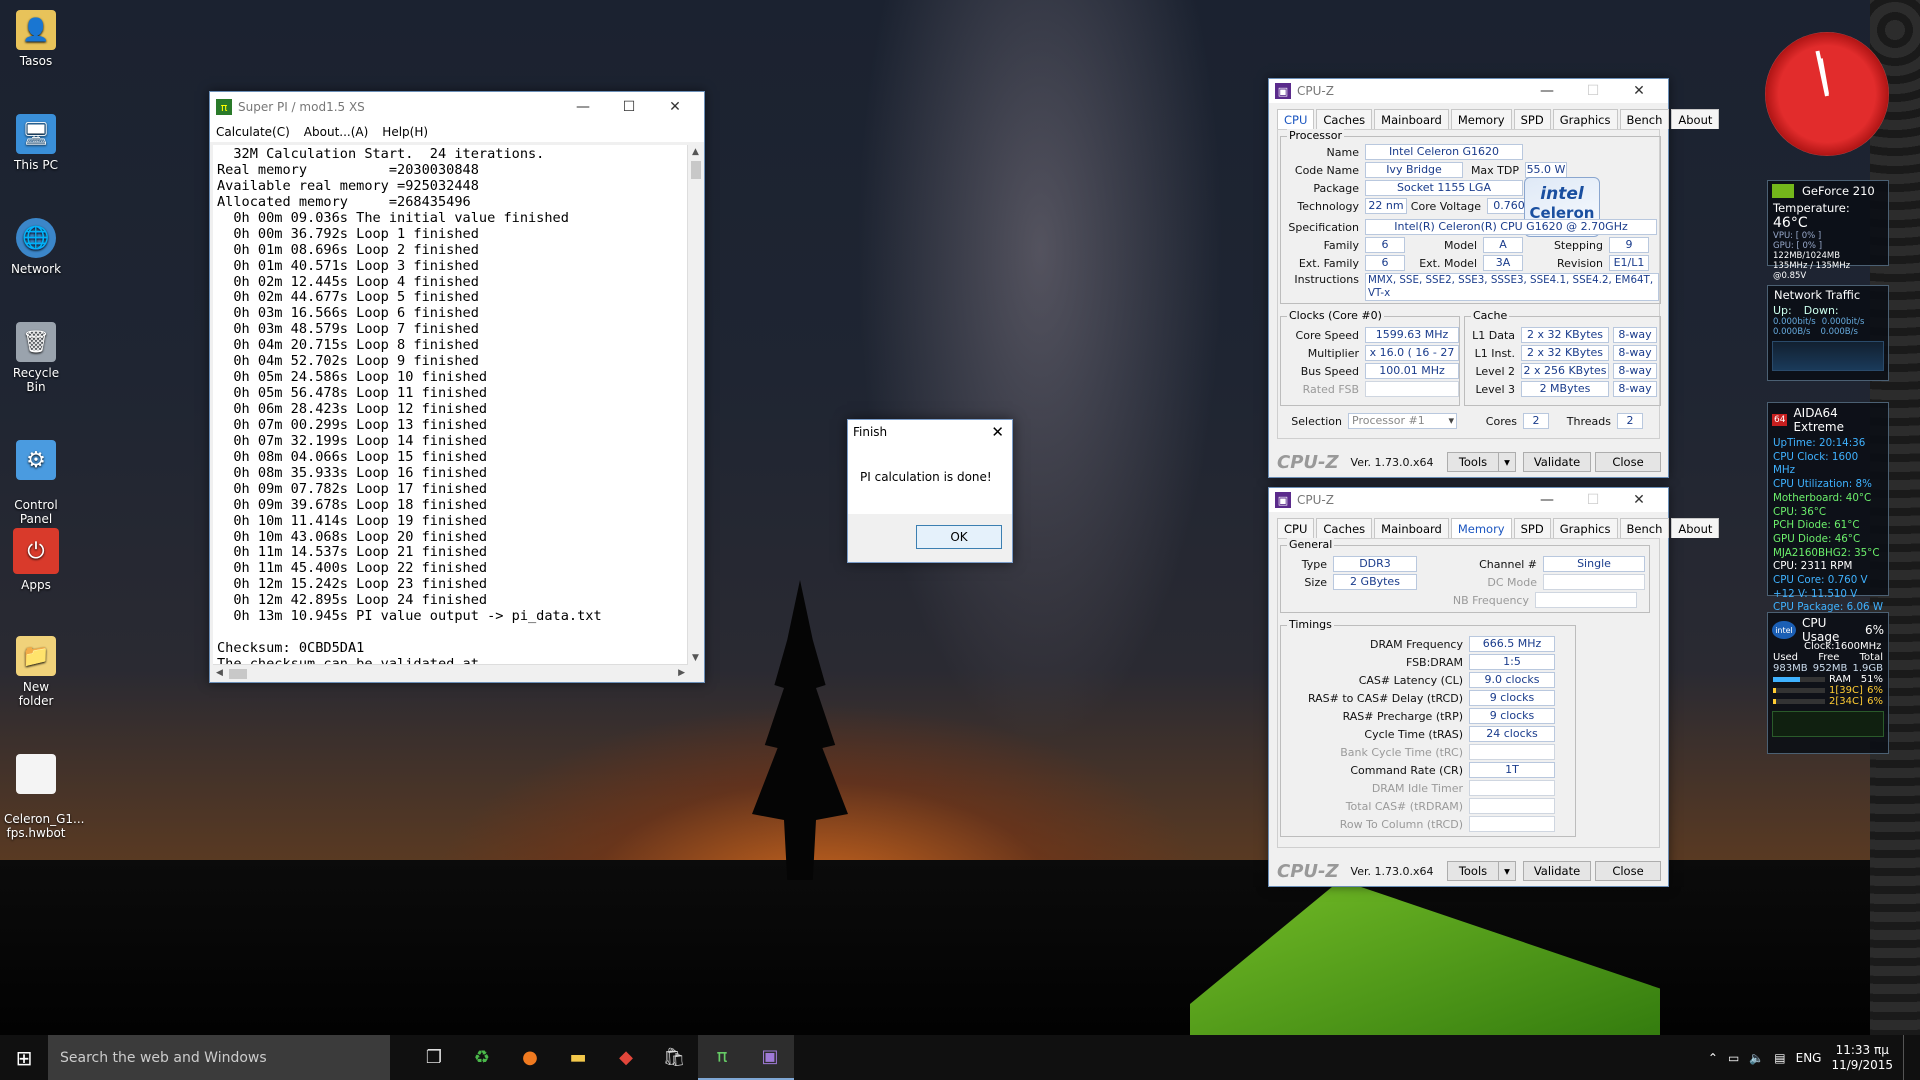 The height and width of the screenshot is (1080, 1920). Describe the element at coordinates (770, 1057) in the screenshot. I see `cpuz-taskbar-icon: ▣` at that location.